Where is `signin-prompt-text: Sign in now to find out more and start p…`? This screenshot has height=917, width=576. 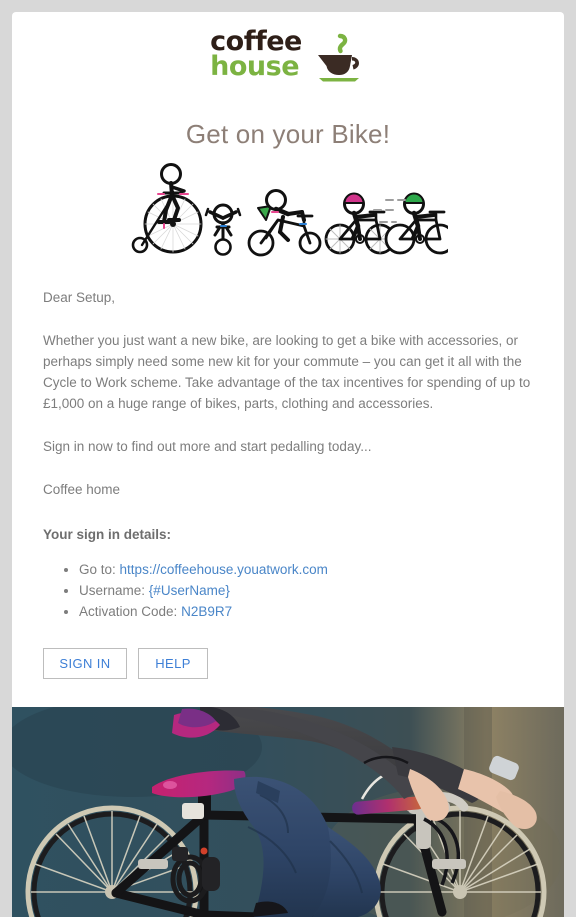
signin-prompt-text: Sign in now to find out more and start p… is located at coordinates (207, 446).